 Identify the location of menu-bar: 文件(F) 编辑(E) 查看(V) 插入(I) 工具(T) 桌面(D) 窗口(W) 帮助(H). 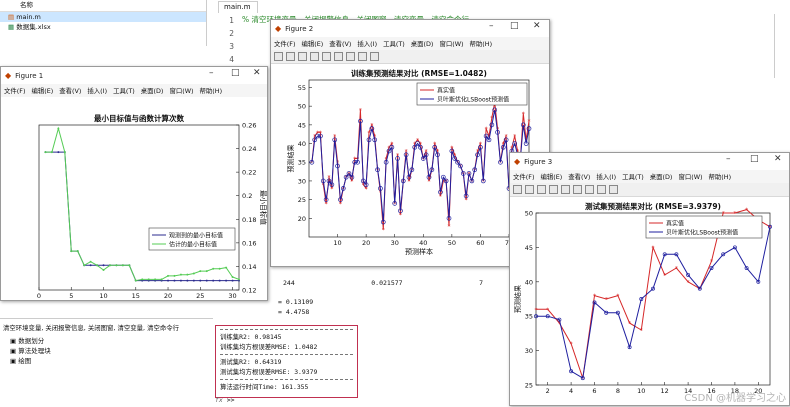
(649, 176).